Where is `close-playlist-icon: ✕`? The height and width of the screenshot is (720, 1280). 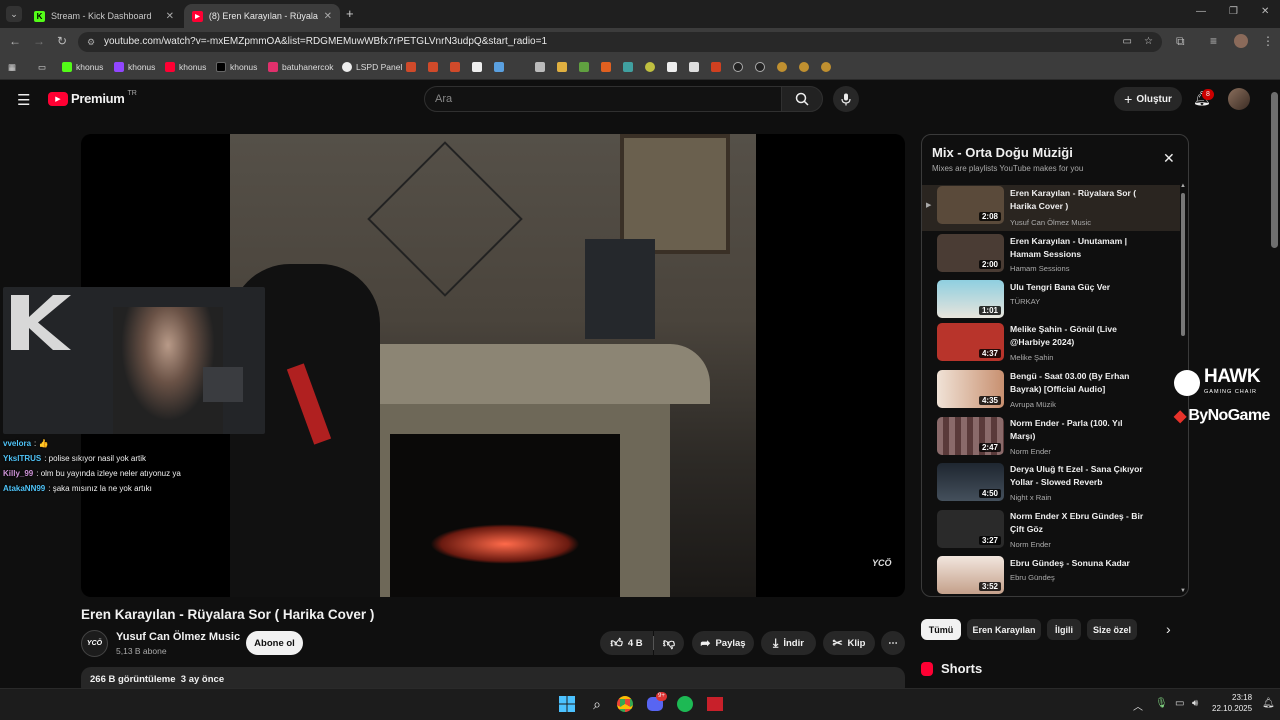
close-playlist-icon: ✕ is located at coordinates (1169, 158).